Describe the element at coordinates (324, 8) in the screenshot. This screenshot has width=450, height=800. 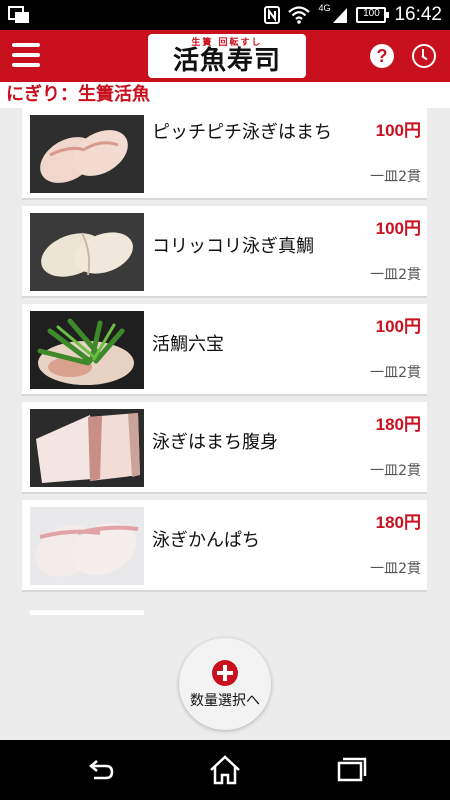
I see `network-type: 4G` at that location.